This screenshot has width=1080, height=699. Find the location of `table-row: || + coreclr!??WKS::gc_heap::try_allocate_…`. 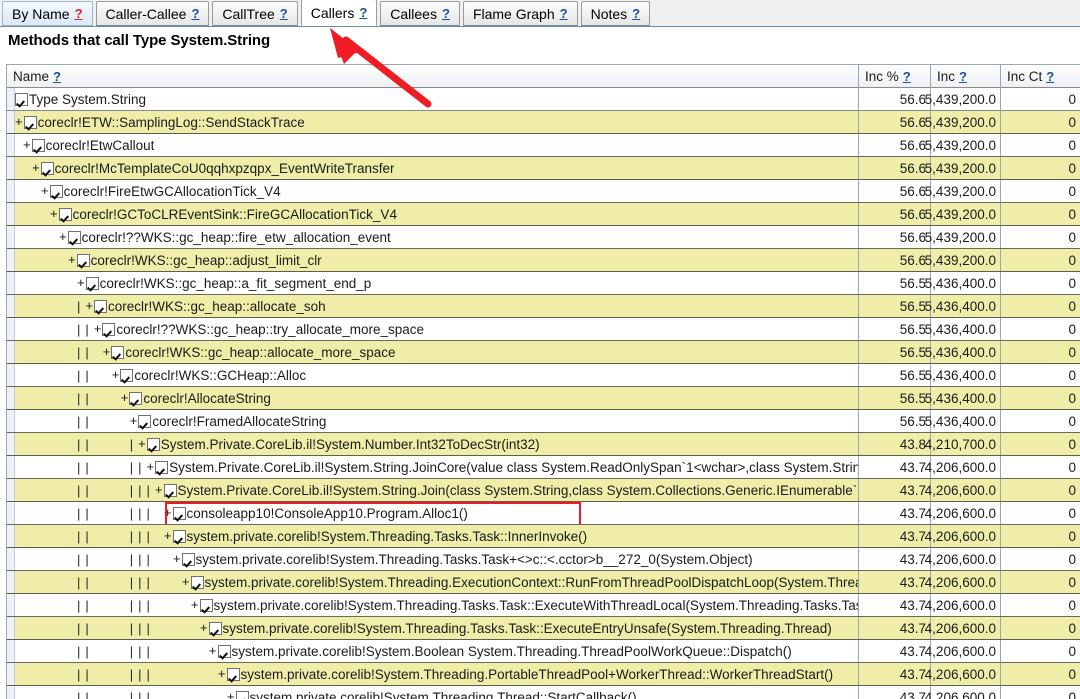

table-row: || + coreclr!??WKS::gc_heap::try_allocate_… is located at coordinates (543, 329).